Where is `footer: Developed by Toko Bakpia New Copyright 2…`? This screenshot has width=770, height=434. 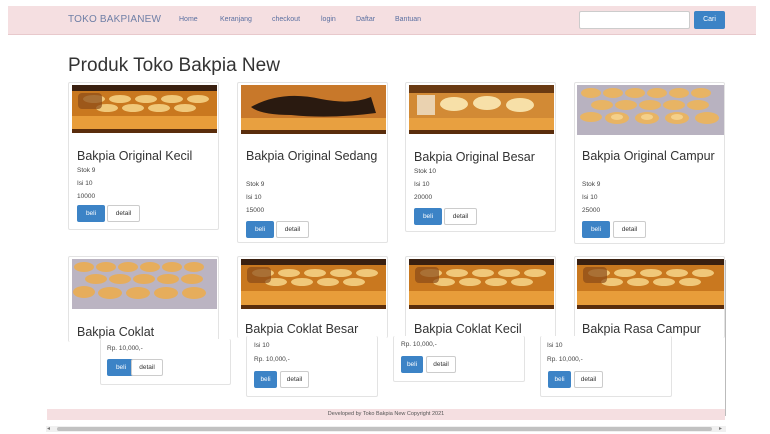 footer: Developed by Toko Bakpia New Copyright 2… is located at coordinates (386, 414).